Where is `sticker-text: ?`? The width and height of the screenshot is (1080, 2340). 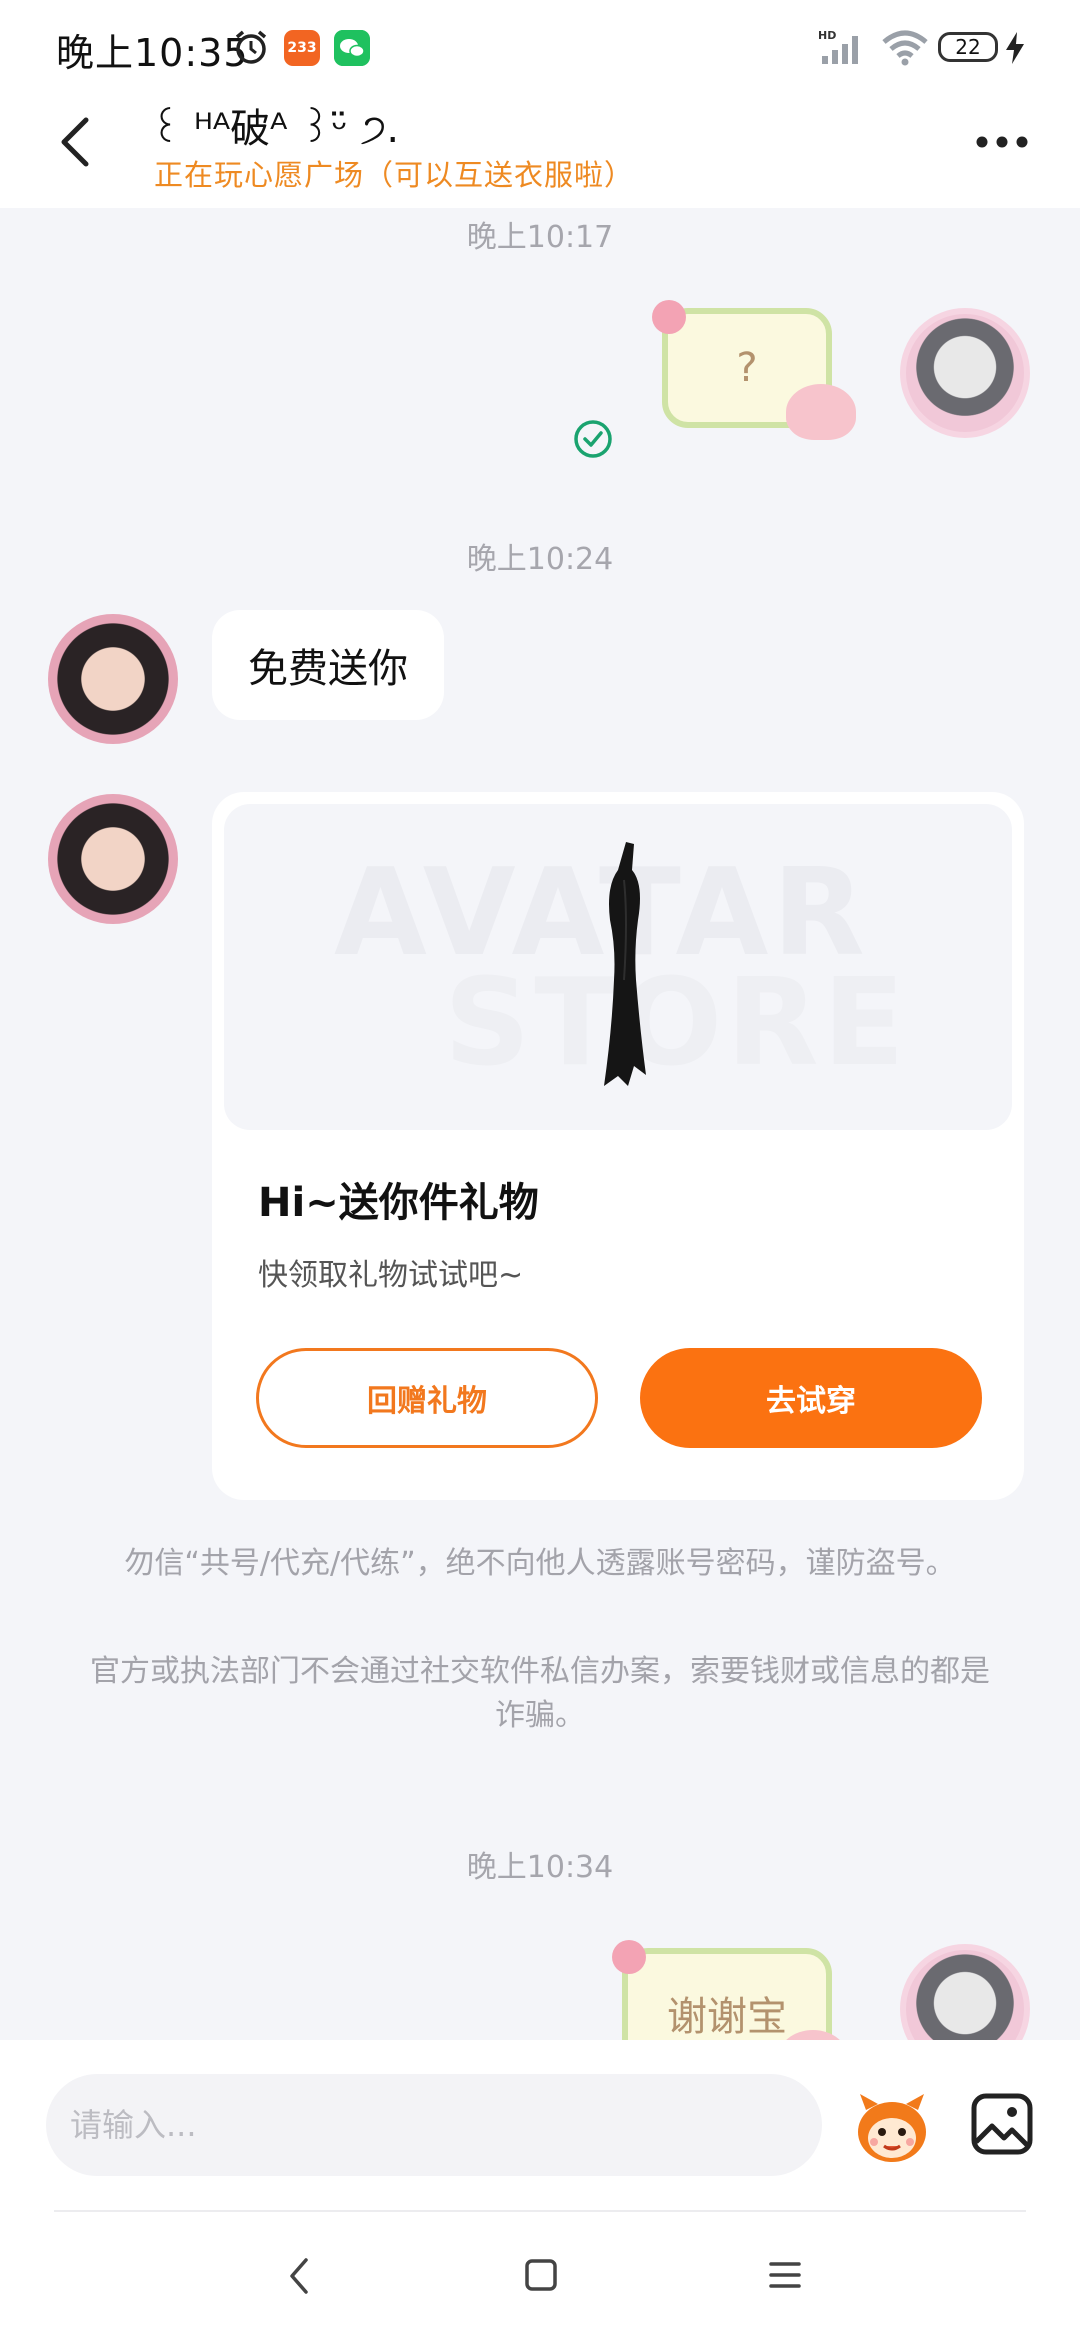
sticker-text: ? is located at coordinates (747, 368).